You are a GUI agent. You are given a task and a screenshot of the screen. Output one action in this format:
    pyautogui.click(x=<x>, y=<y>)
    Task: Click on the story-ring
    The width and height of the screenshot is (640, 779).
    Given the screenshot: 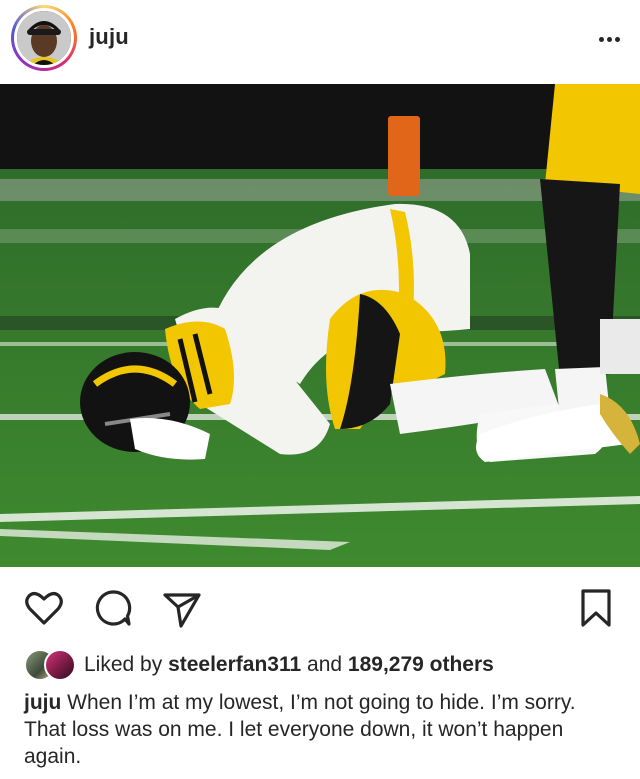 What is the action you would take?
    pyautogui.click(x=44, y=38)
    